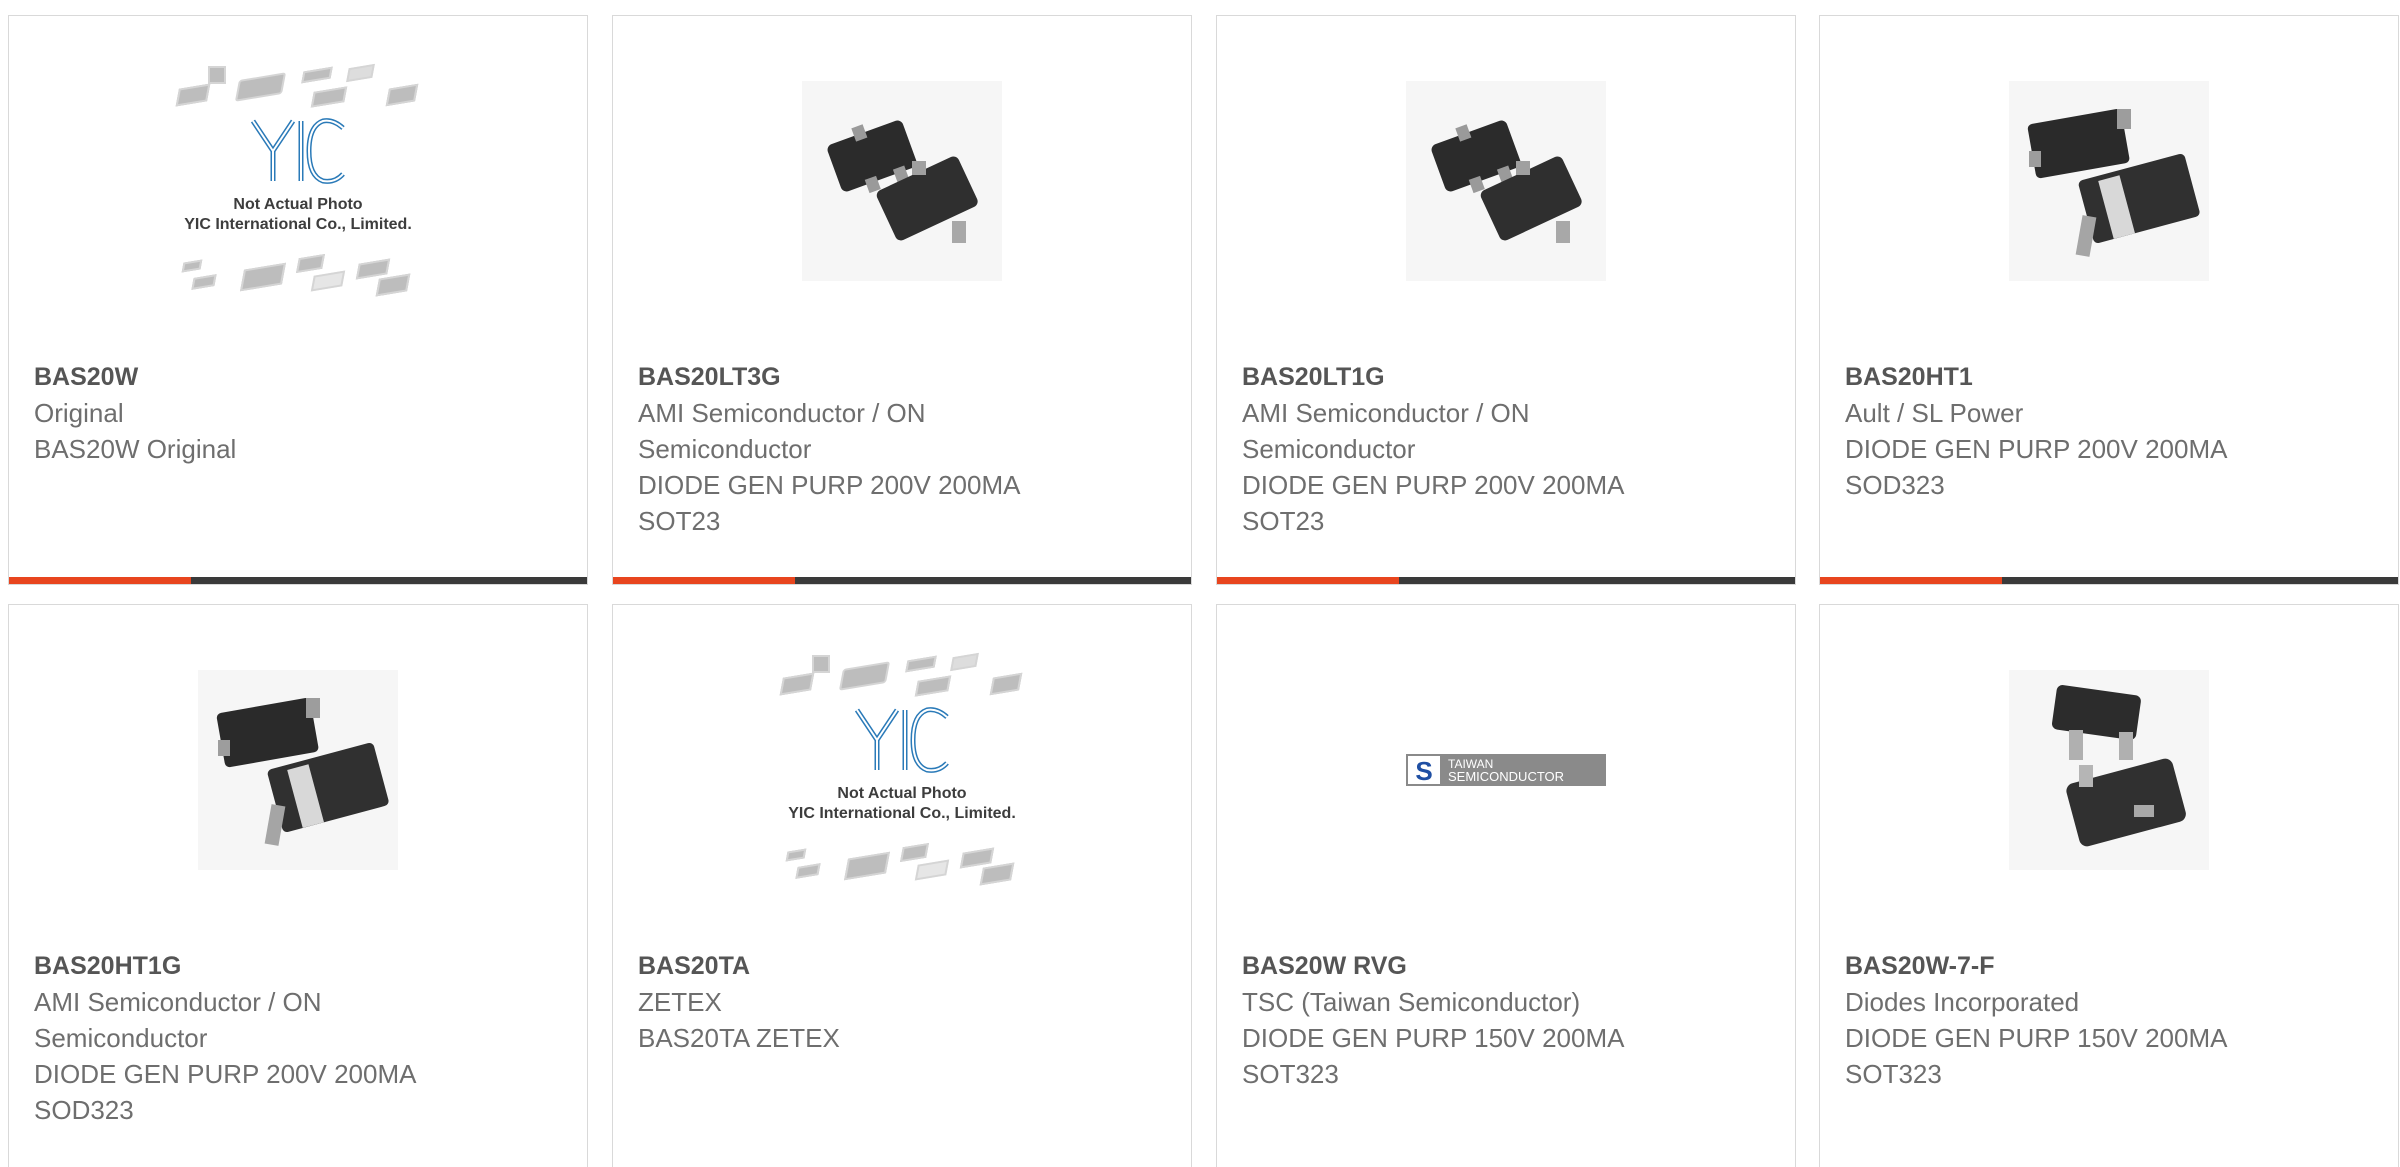 The width and height of the screenshot is (2400, 1167). Describe the element at coordinates (1508, 377) in the screenshot. I see `part-number: BAS20LT1G` at that location.